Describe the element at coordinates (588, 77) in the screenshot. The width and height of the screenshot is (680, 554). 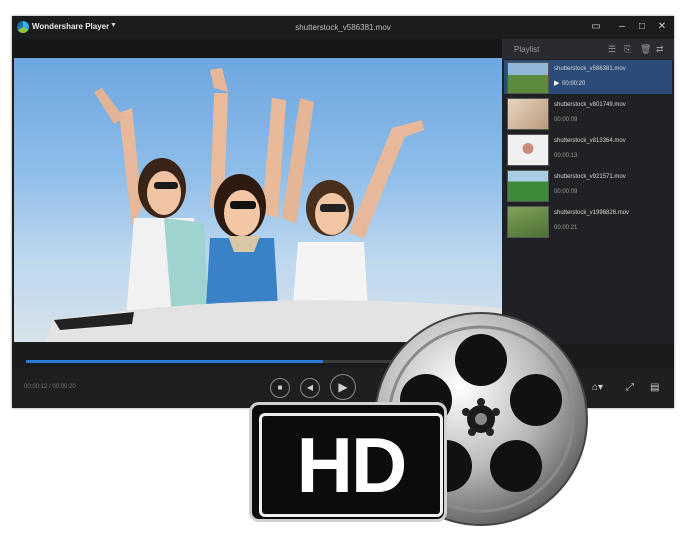
I see `playlist-item: shutterstock_v586381.mov ▶ 00:00:20` at that location.